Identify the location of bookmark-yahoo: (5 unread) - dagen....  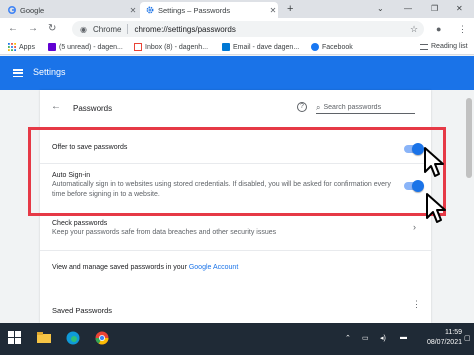
(85, 47).